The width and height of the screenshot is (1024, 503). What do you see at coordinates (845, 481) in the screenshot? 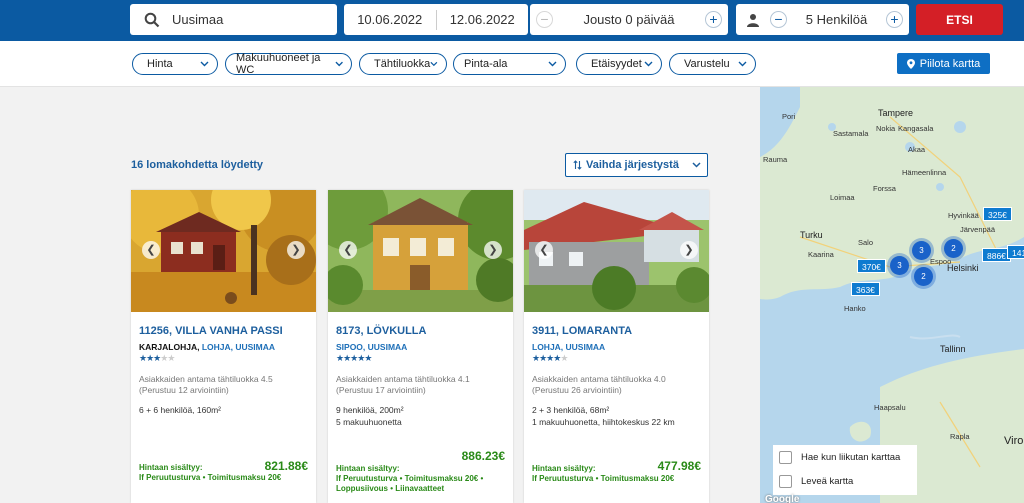
I see `option-wide-map: Leveä kartta` at bounding box center [845, 481].